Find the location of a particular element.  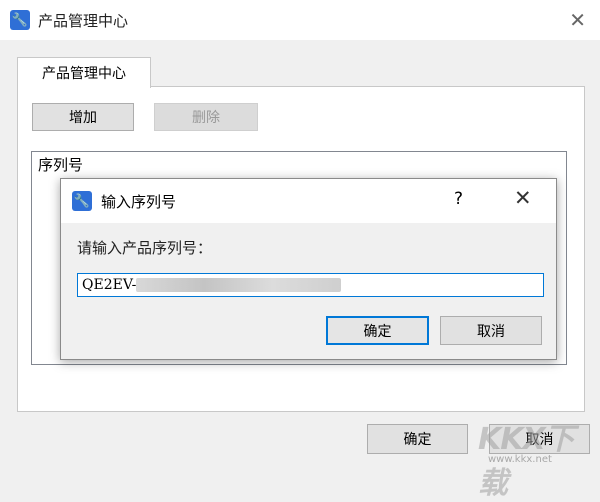

ok-button: 确定 is located at coordinates (417, 439).